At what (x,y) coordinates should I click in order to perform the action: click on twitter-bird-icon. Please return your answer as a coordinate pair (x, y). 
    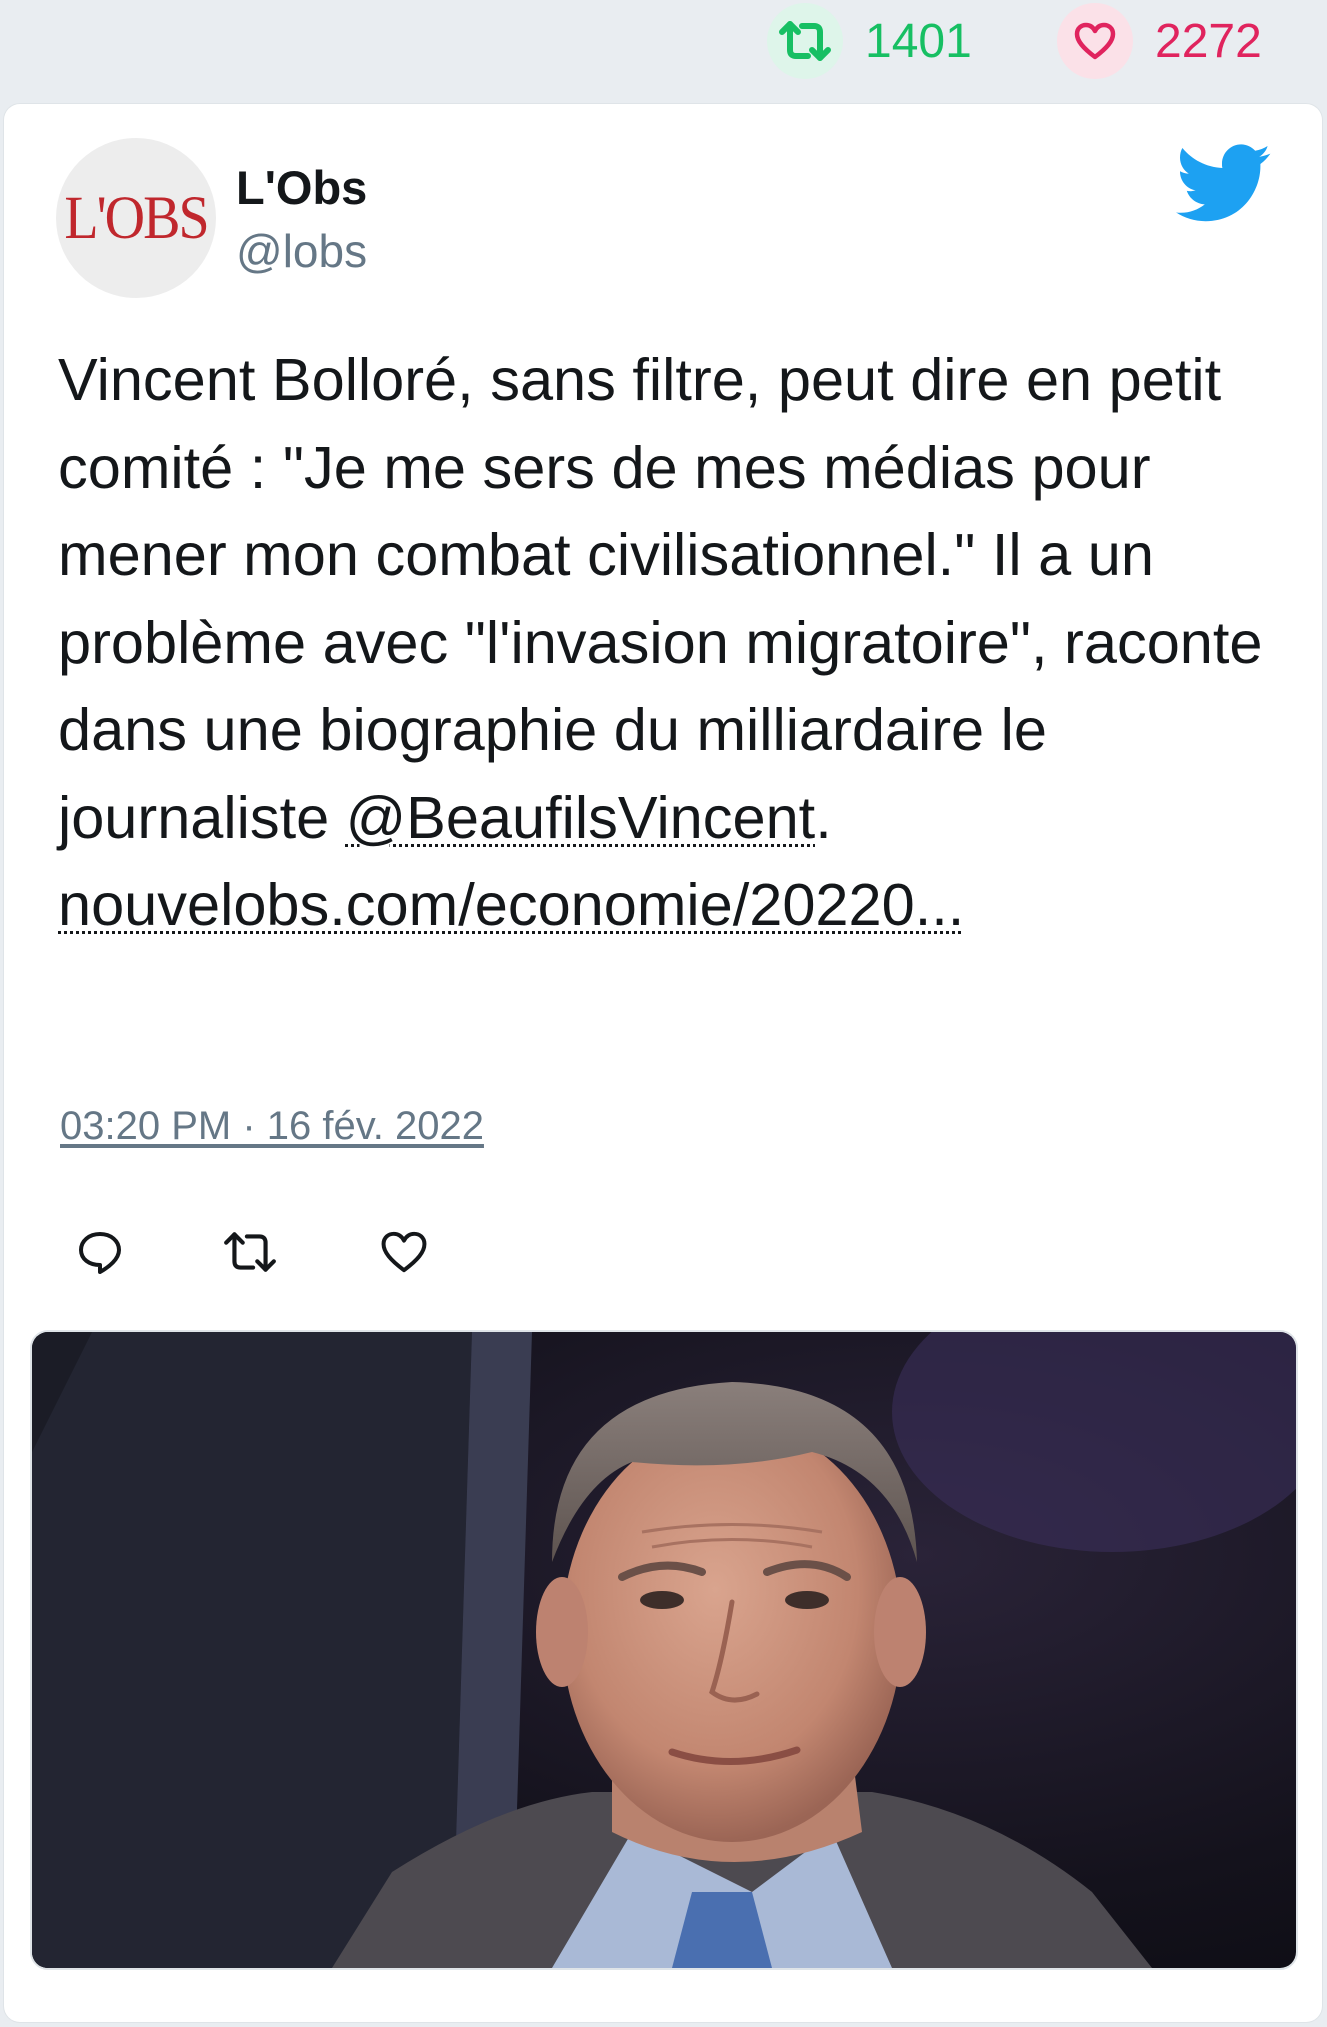
    Looking at the image, I should click on (1224, 184).